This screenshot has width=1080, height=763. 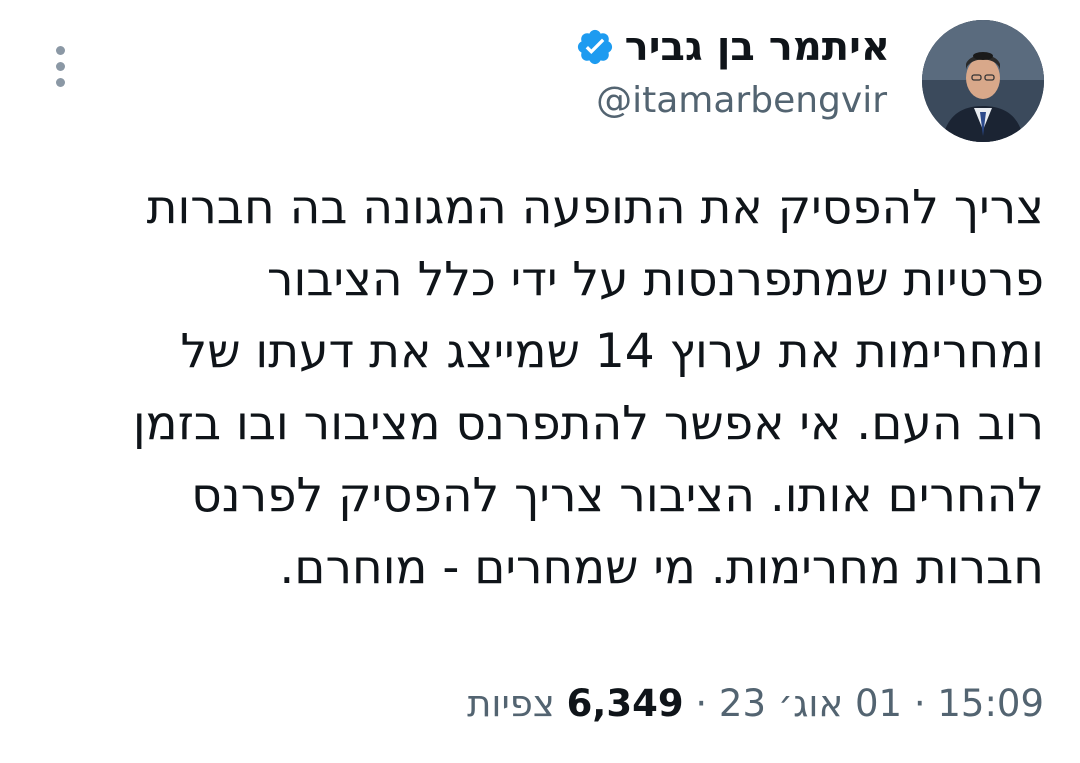 What do you see at coordinates (625, 703) in the screenshot?
I see `views-count: 6,349` at bounding box center [625, 703].